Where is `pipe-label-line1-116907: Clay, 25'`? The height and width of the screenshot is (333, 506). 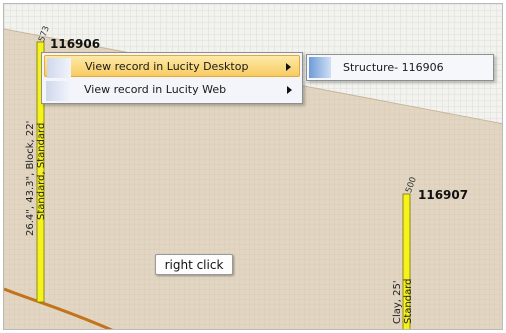 pipe-label-line1-116907: Clay, 25' is located at coordinates (397, 302).